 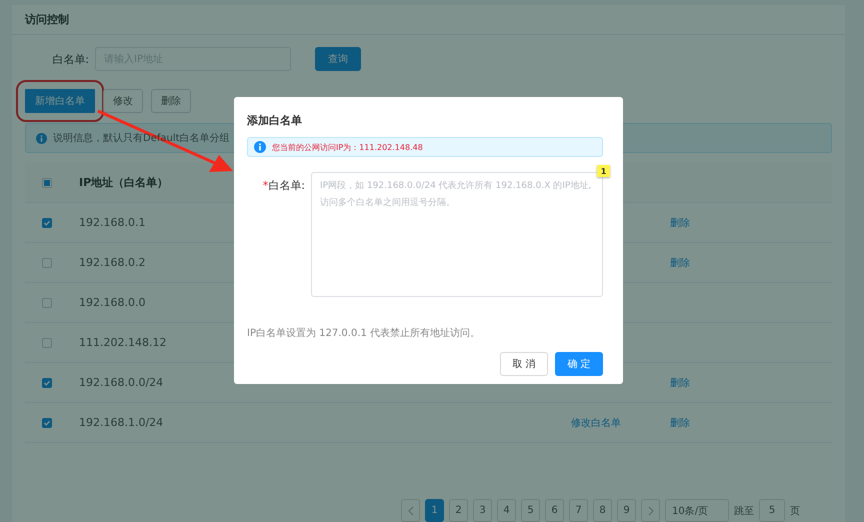 I want to click on page-unit-label: 页, so click(x=795, y=511).